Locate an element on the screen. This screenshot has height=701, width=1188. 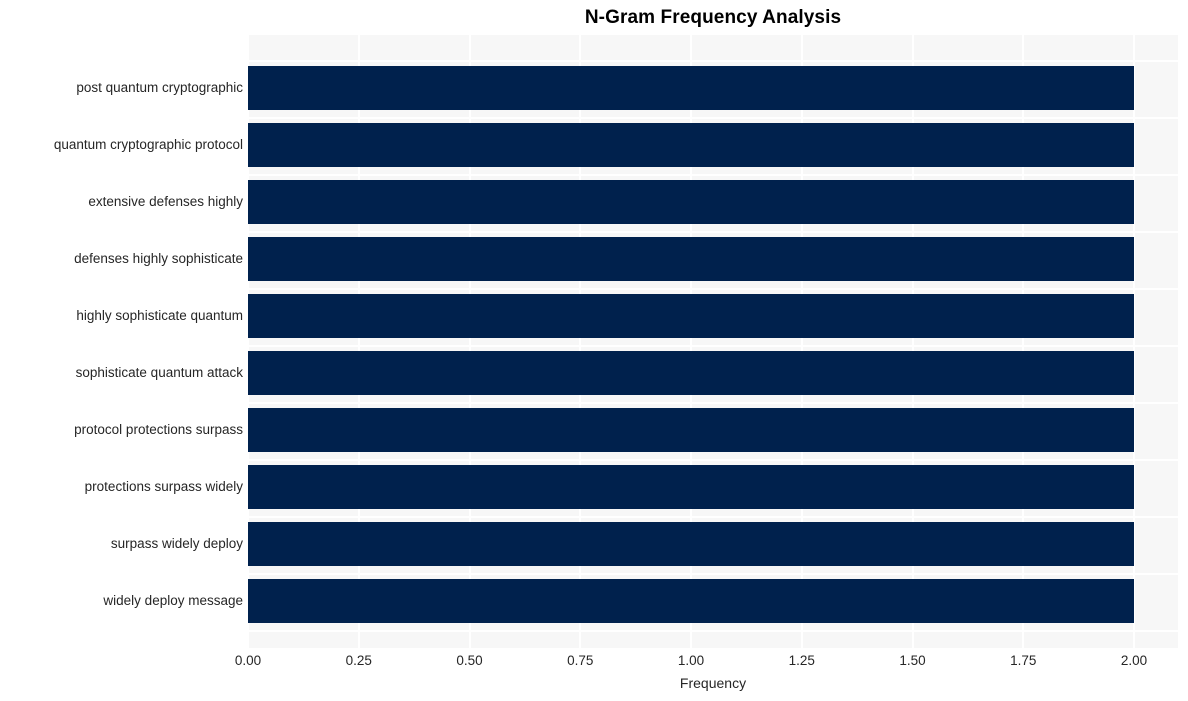
y-axis-tick-label: widely deploy message is located at coordinates (173, 600).